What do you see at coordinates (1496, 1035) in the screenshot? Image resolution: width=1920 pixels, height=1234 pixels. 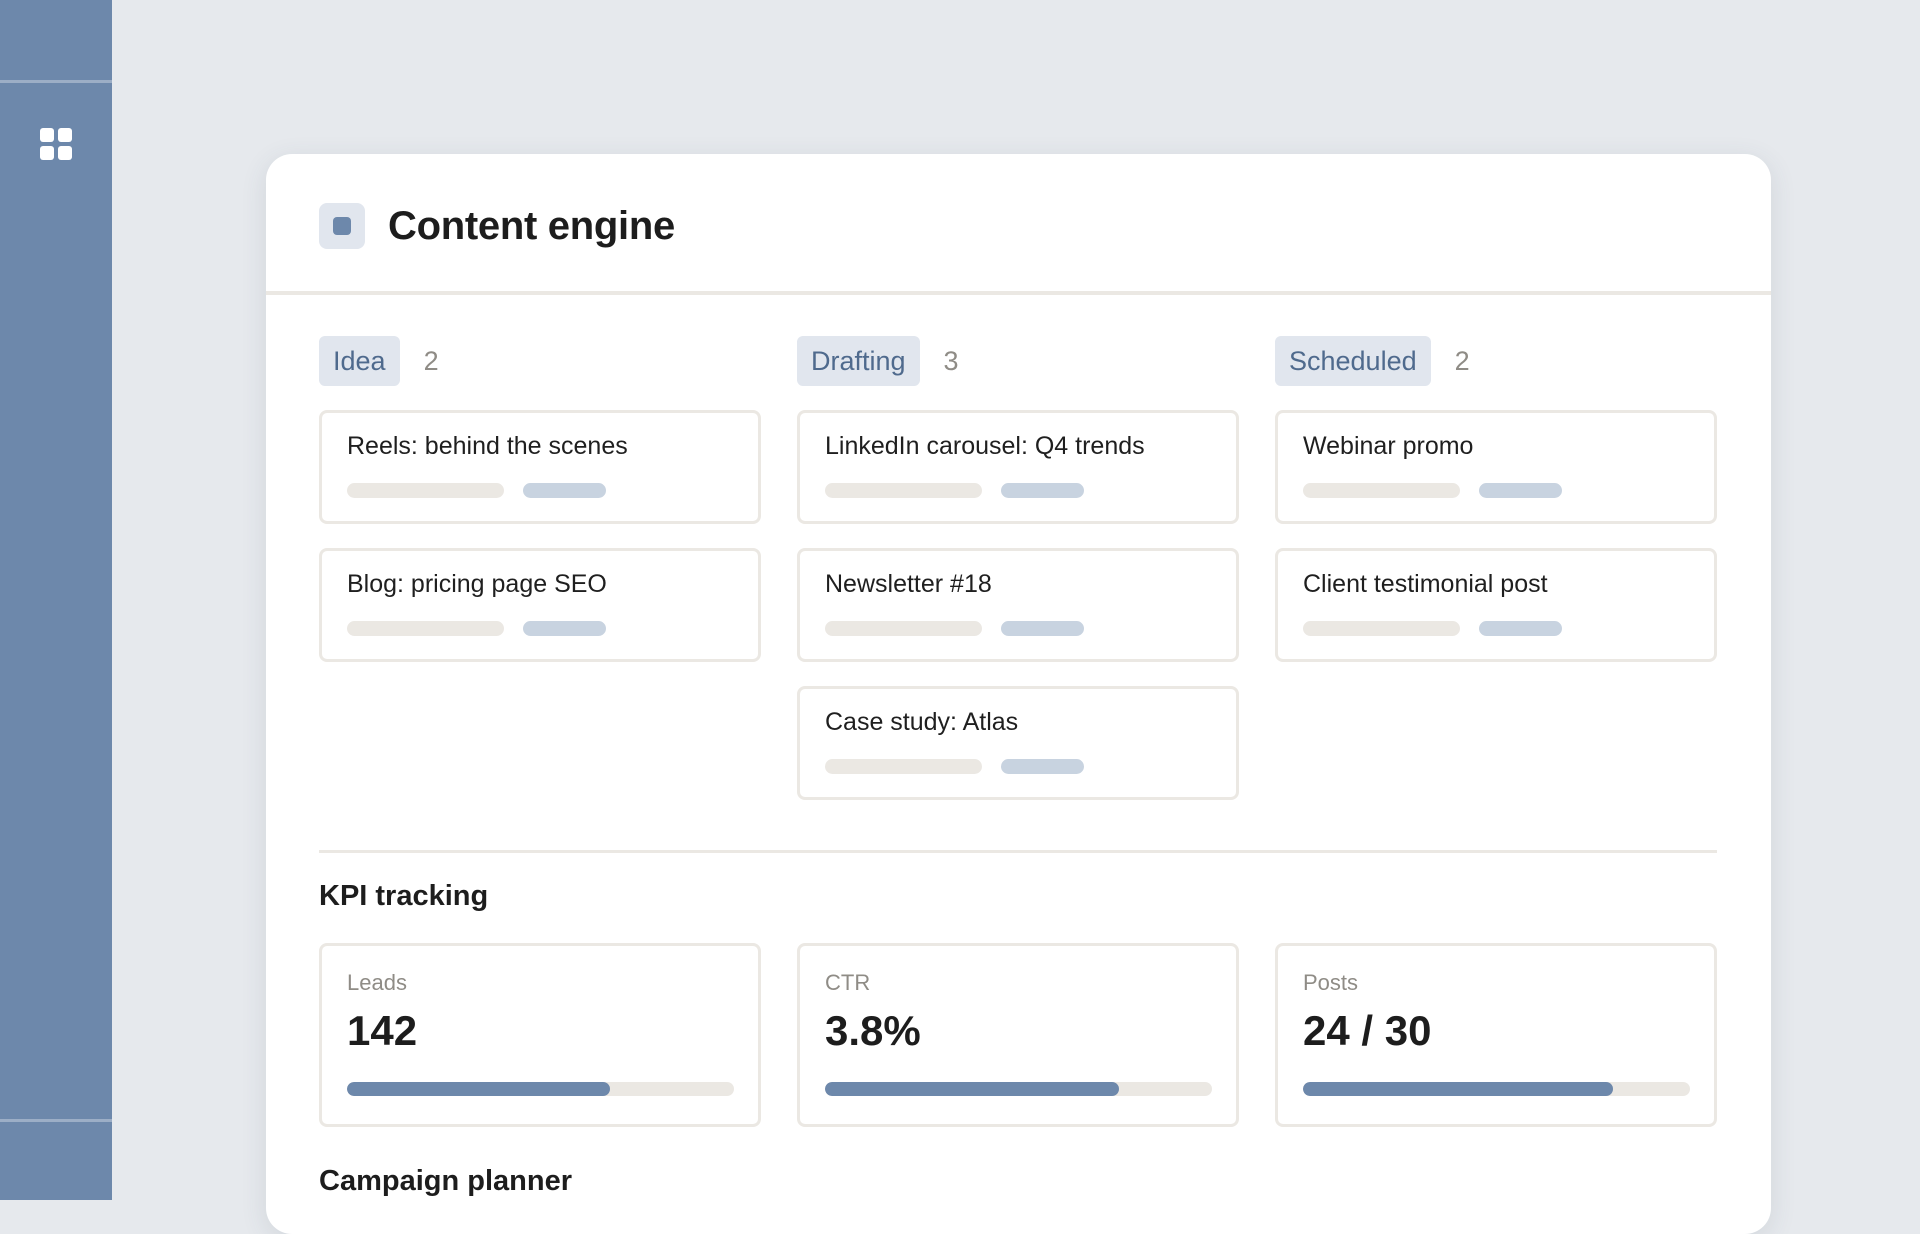 I see `kpi-card-posts: Posts 24 / 30` at bounding box center [1496, 1035].